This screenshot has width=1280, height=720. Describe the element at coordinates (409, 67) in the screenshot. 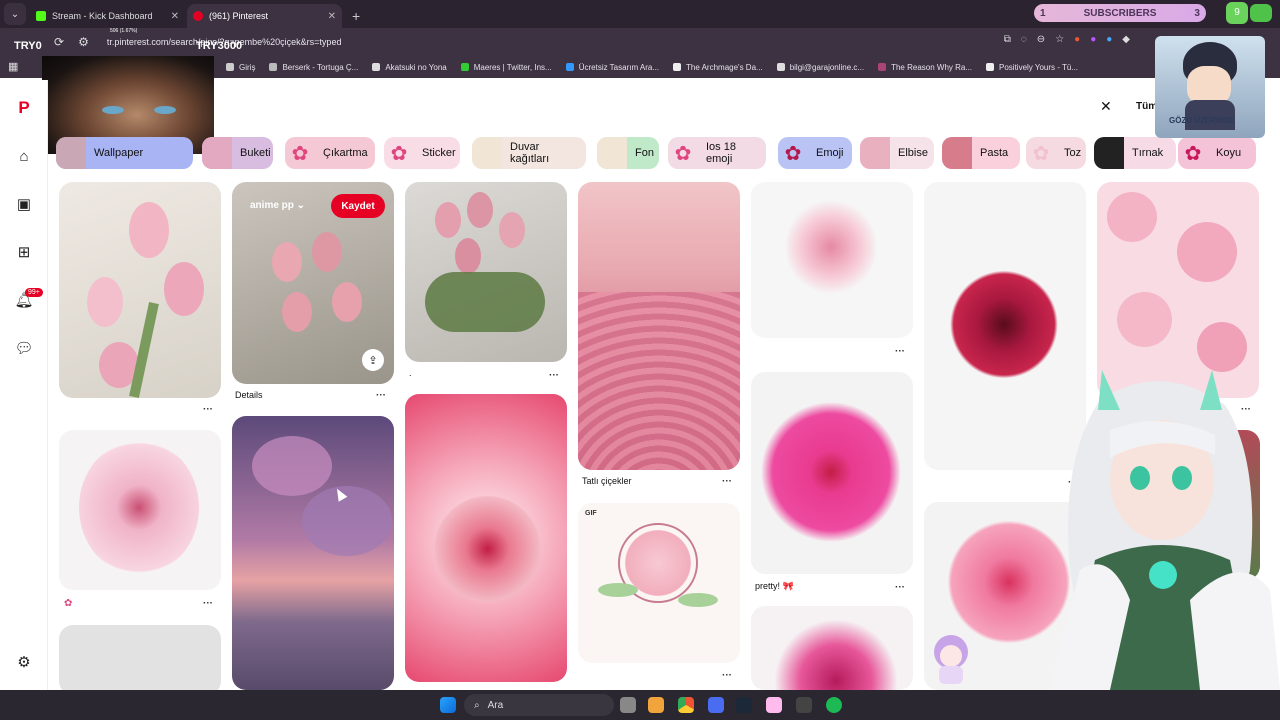

I see `bookmark-item: Akatsuki no Yona` at that location.